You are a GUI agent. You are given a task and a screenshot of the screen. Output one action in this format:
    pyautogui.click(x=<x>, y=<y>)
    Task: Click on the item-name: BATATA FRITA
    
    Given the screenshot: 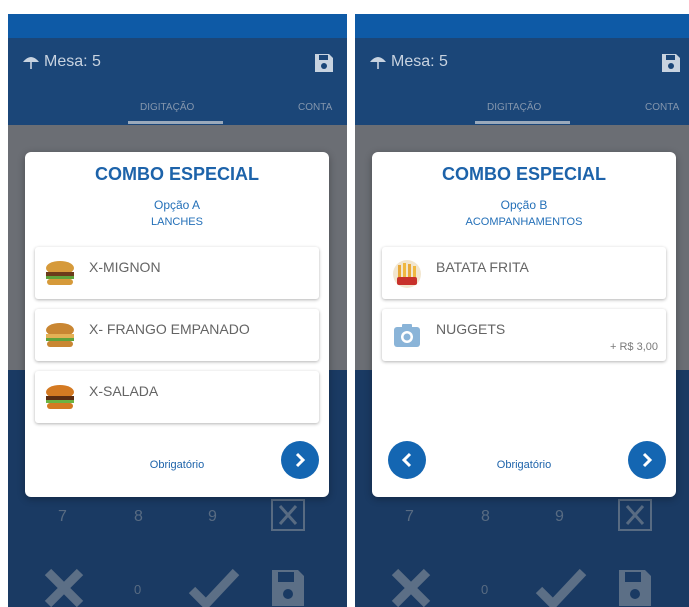 What is the action you would take?
    pyautogui.click(x=482, y=267)
    